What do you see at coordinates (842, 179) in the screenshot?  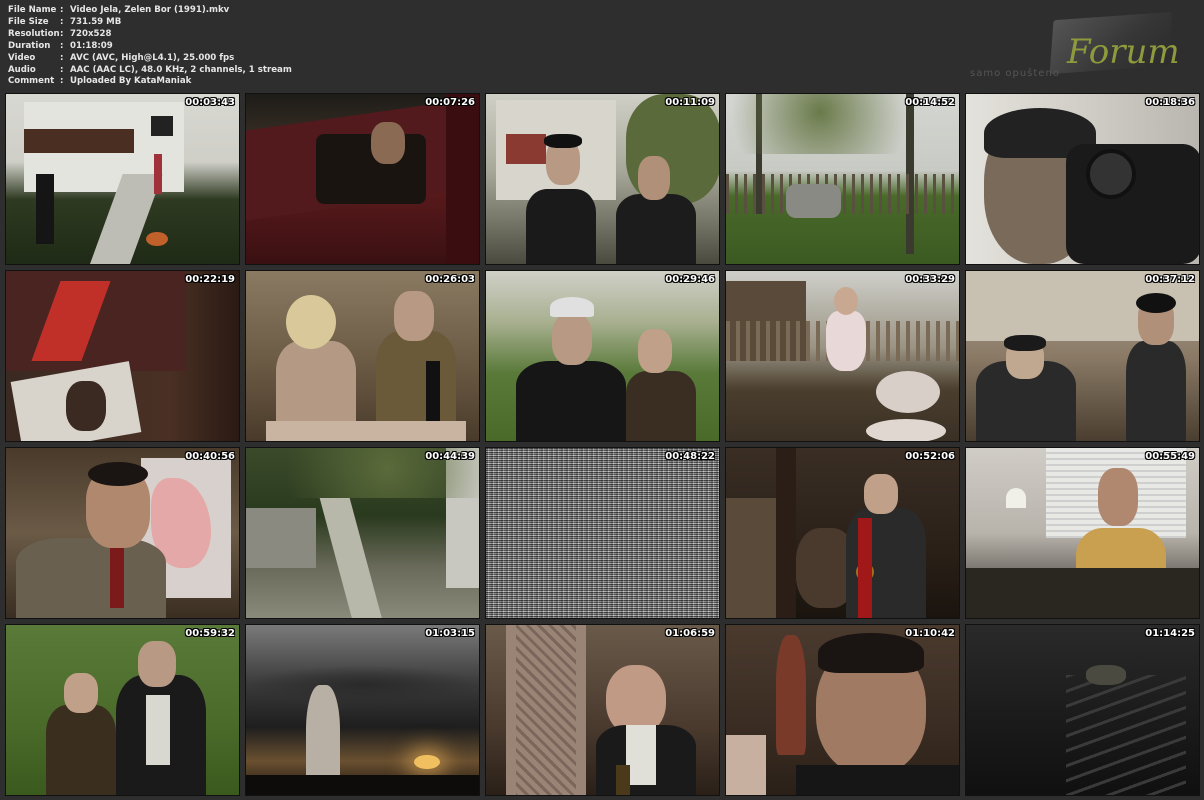 I see `thumbnail: 00:14:52` at bounding box center [842, 179].